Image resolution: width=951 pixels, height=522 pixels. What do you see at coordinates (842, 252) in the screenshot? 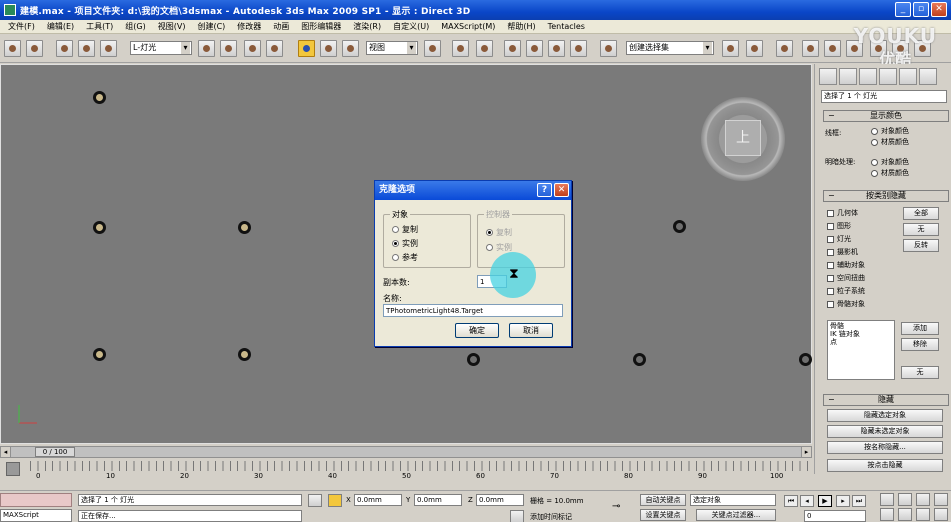
I see `category-cameras-checkbox: 摄影机` at bounding box center [842, 252].